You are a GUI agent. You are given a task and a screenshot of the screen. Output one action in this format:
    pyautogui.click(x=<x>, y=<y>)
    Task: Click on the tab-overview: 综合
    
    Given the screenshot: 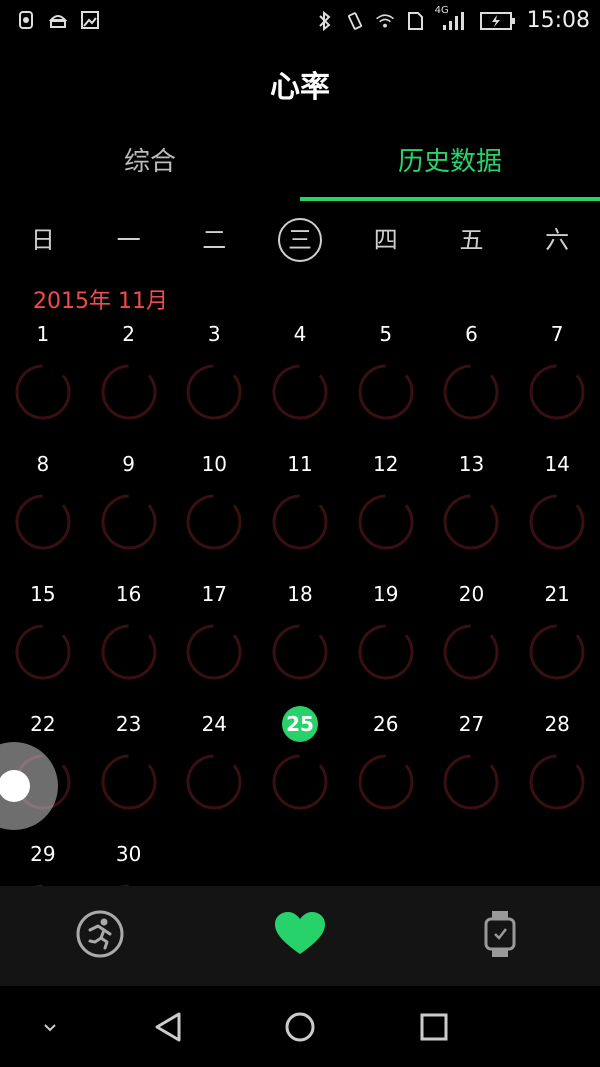 What is the action you would take?
    pyautogui.click(x=150, y=169)
    